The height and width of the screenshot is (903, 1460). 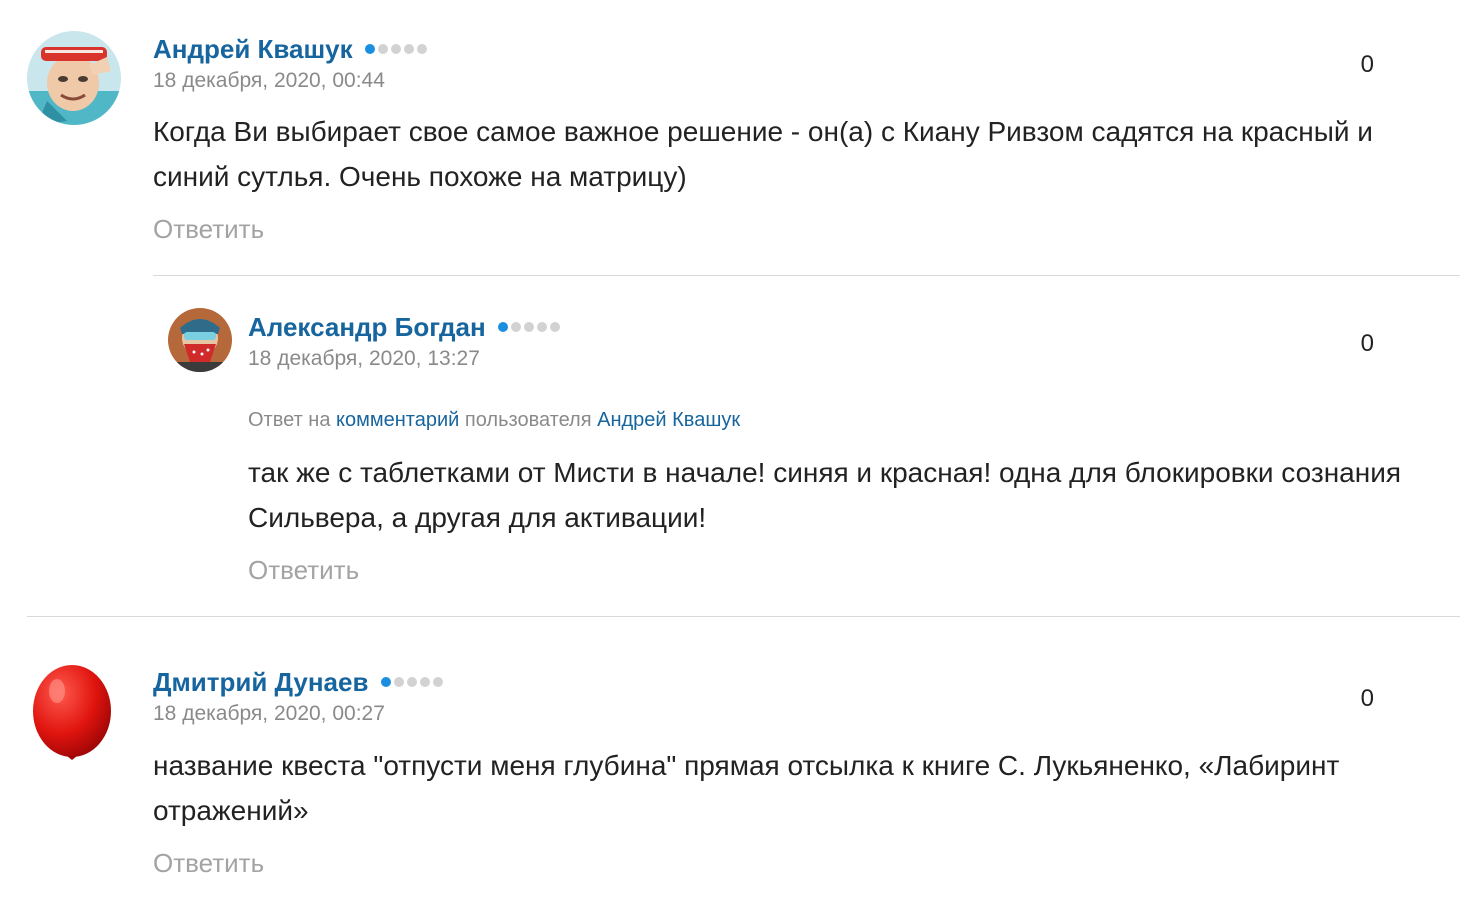 I want to click on balloon-avatar-image, so click(x=72, y=712).